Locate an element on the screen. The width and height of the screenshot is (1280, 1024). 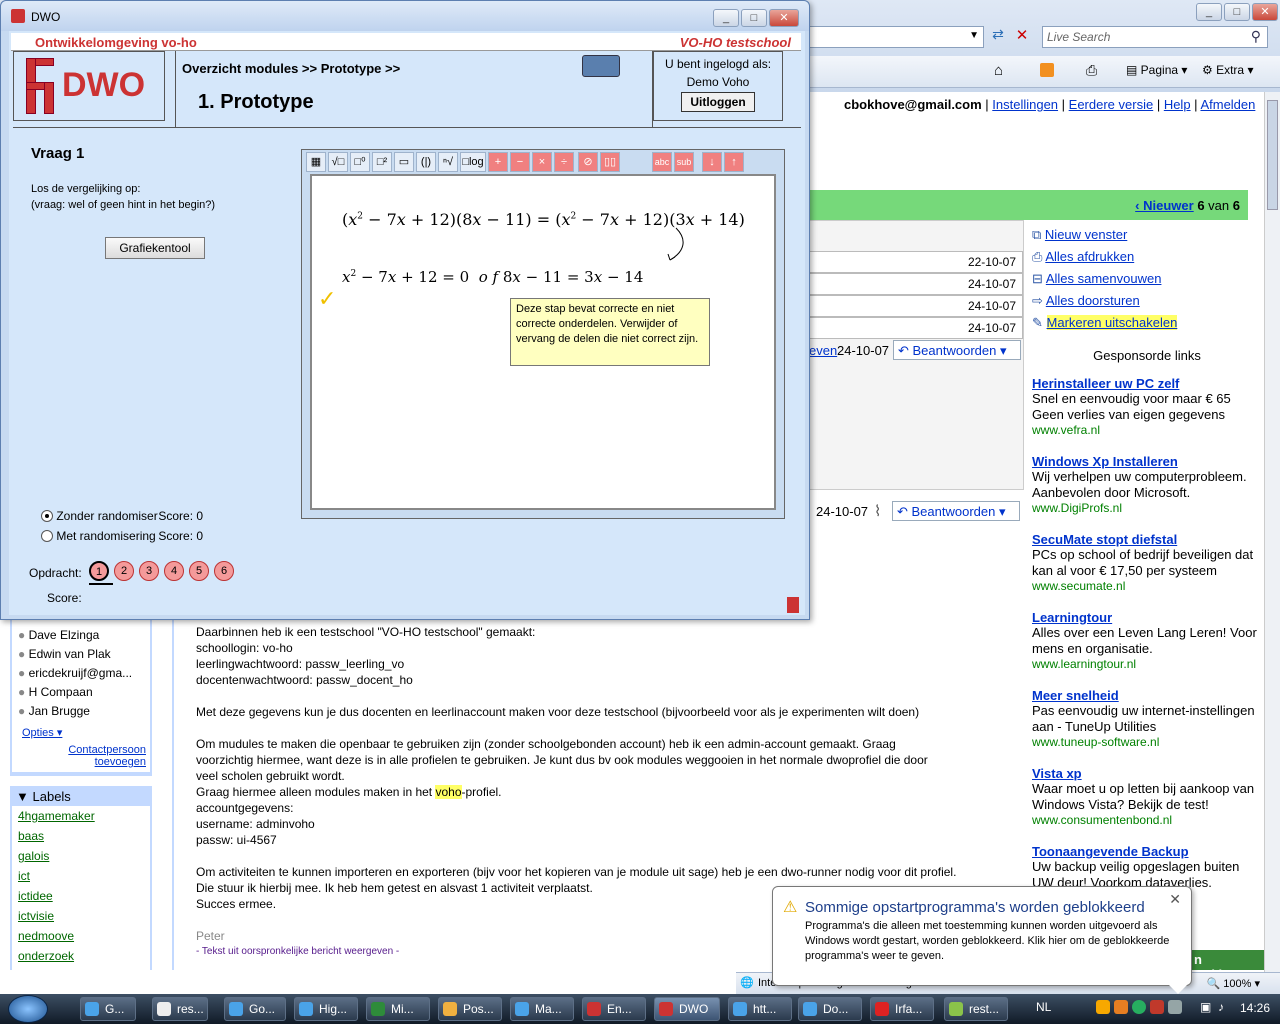
clock: 14:26 is located at coordinates (1255, 1008).